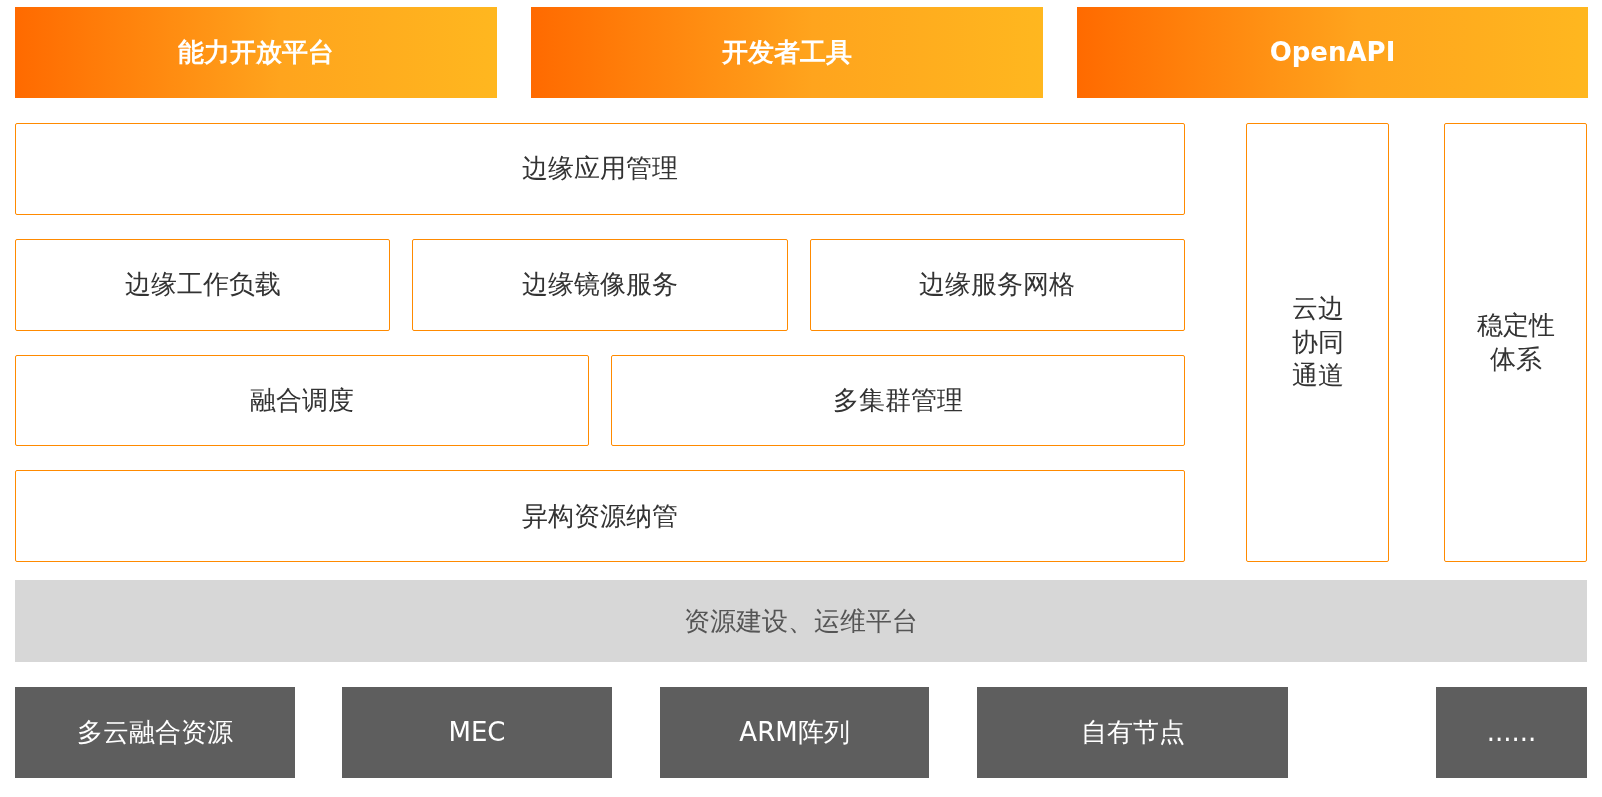 This screenshot has height=797, width=1602. What do you see at coordinates (801, 621) in the screenshot?
I see `base-platform-bar: 资源建设、运维平台` at bounding box center [801, 621].